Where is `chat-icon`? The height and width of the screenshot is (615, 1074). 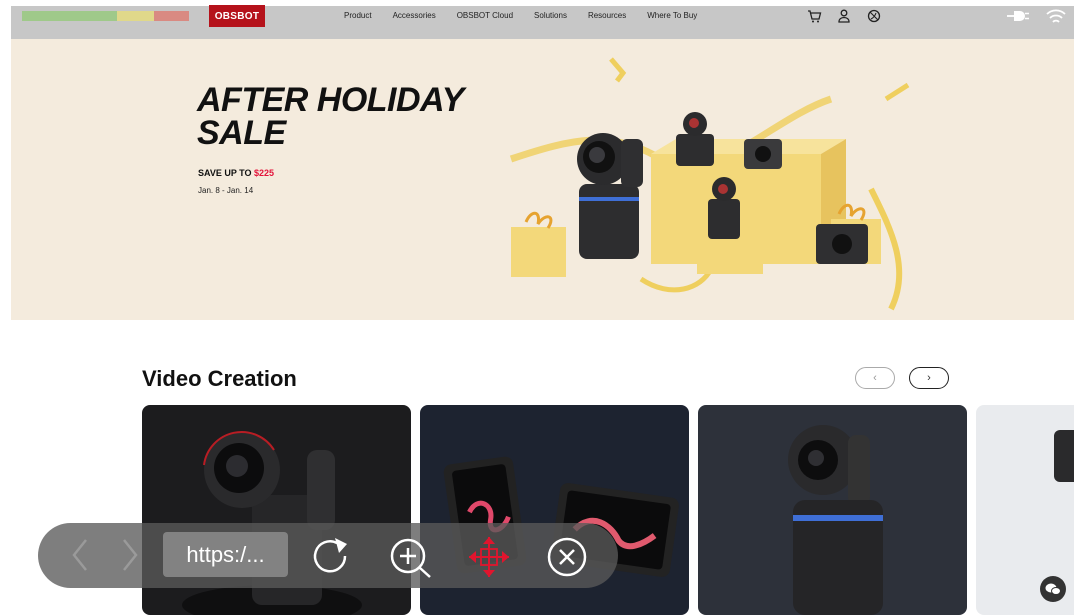
chat-icon is located at coordinates (1053, 589).